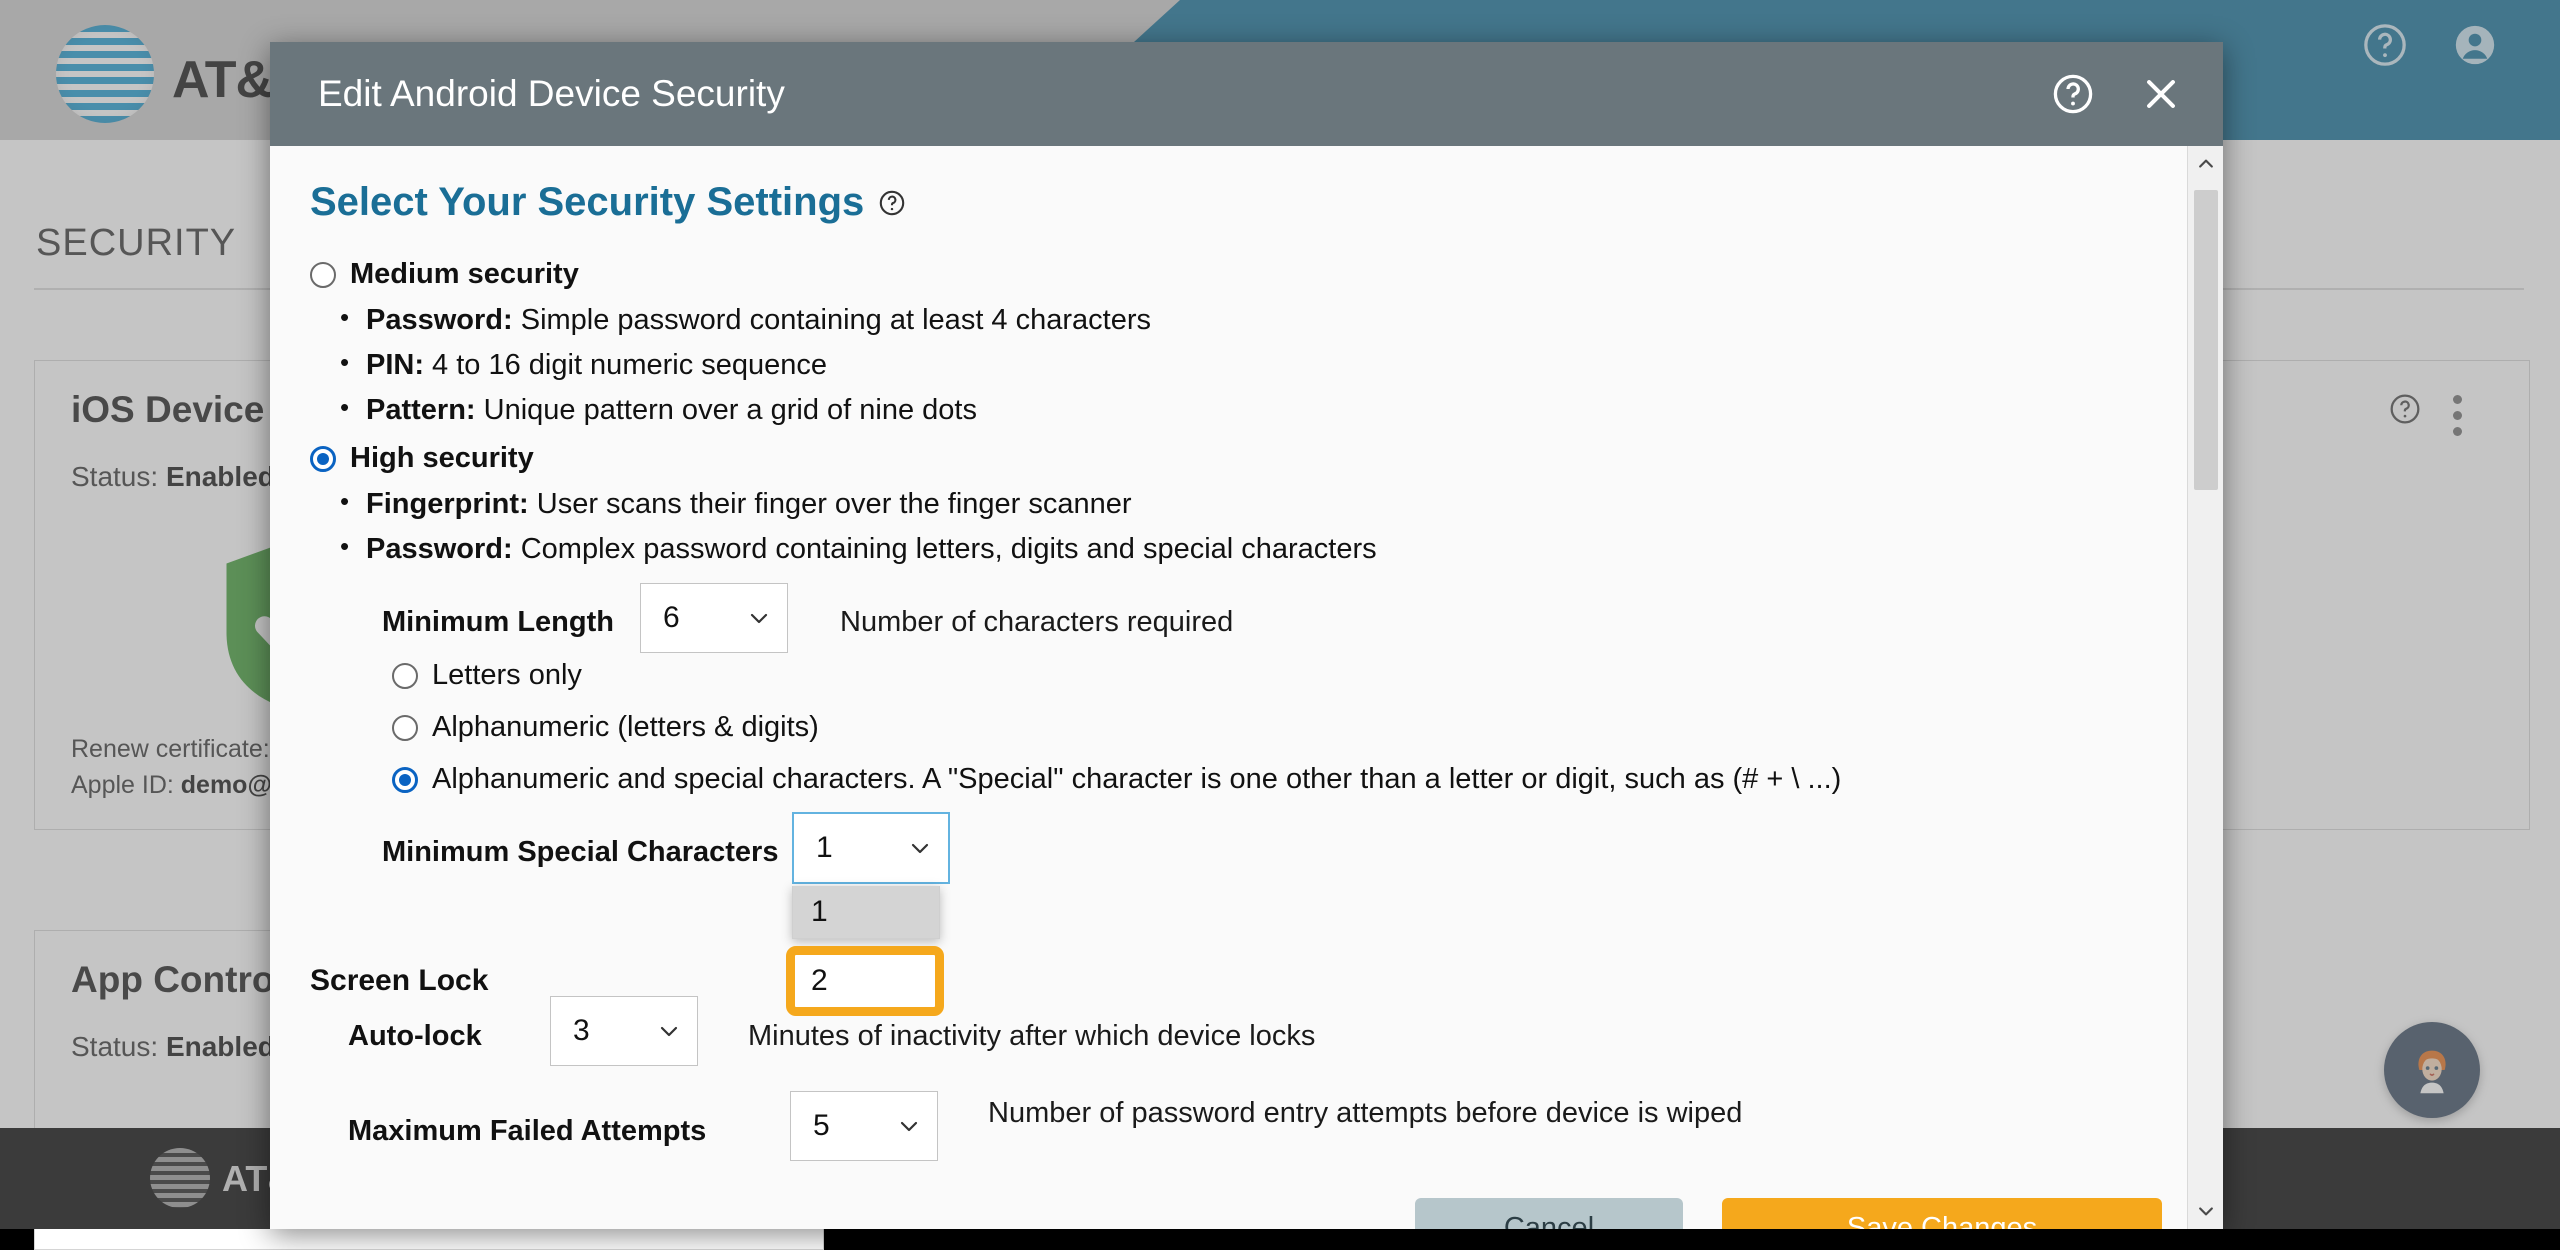 This screenshot has width=2560, height=1250. I want to click on dropdown-option-2-annotated: 2, so click(865, 981).